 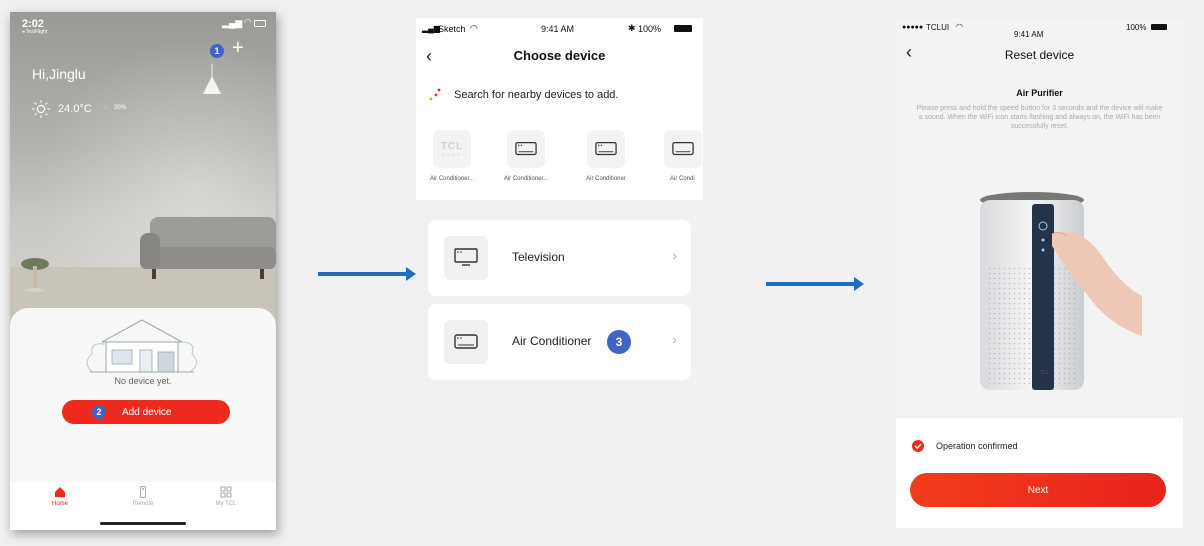 What do you see at coordinates (75, 109) in the screenshot?
I see `temperature: 24.0°C` at bounding box center [75, 109].